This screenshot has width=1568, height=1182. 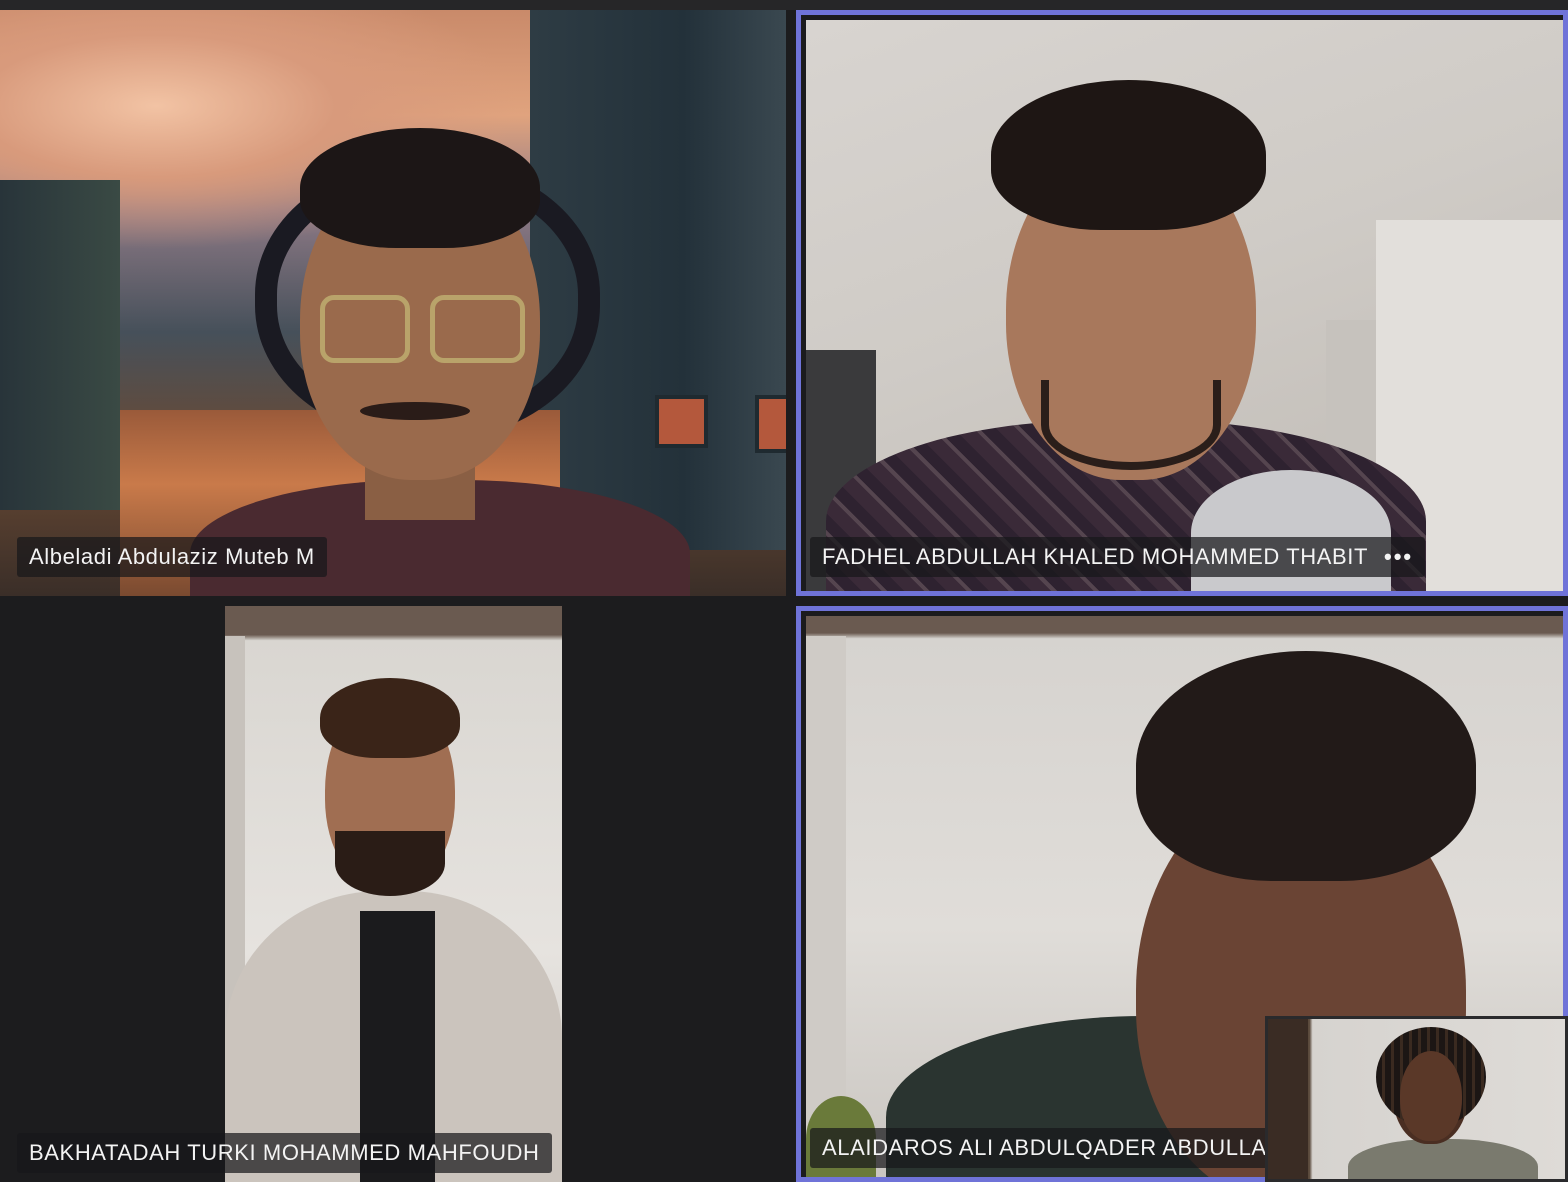 I want to click on background-building-left, so click(x=60, y=345).